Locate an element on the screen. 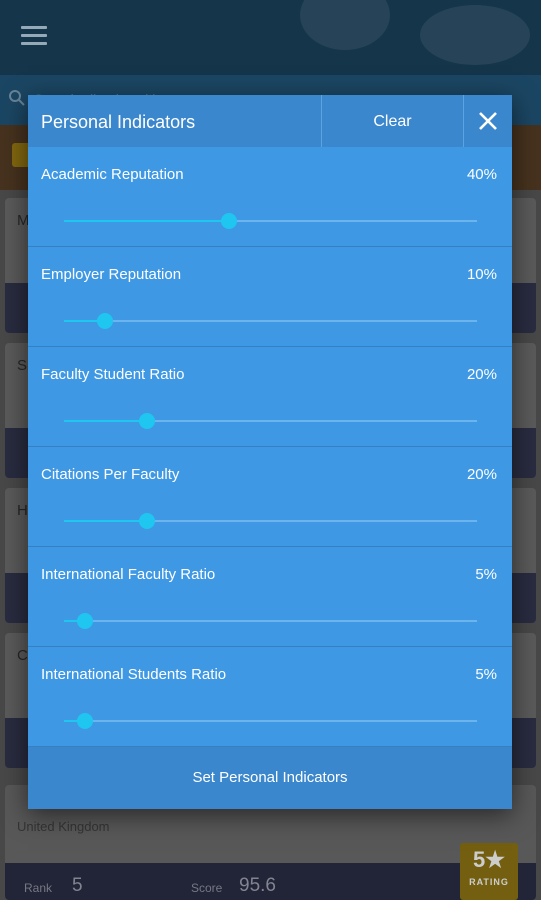 This screenshot has width=541, height=900. indicator-row: International Students Ratio 5% is located at coordinates (270, 697).